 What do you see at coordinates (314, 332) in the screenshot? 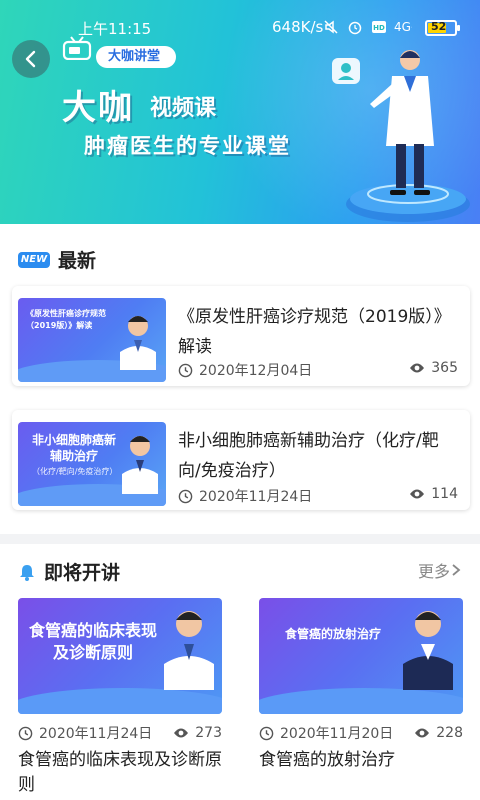
I see `course-title: 《原发性肝癌诊疗规范（2019版）》解读` at bounding box center [314, 332].